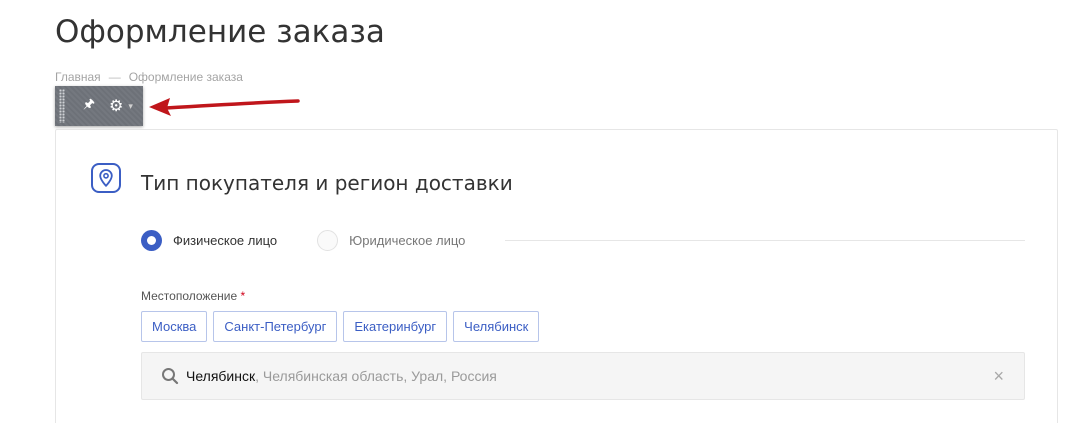 This screenshot has width=1082, height=423. What do you see at coordinates (99, 106) in the screenshot?
I see `admin-toolbar: 🖈 ⚙ ▾` at bounding box center [99, 106].